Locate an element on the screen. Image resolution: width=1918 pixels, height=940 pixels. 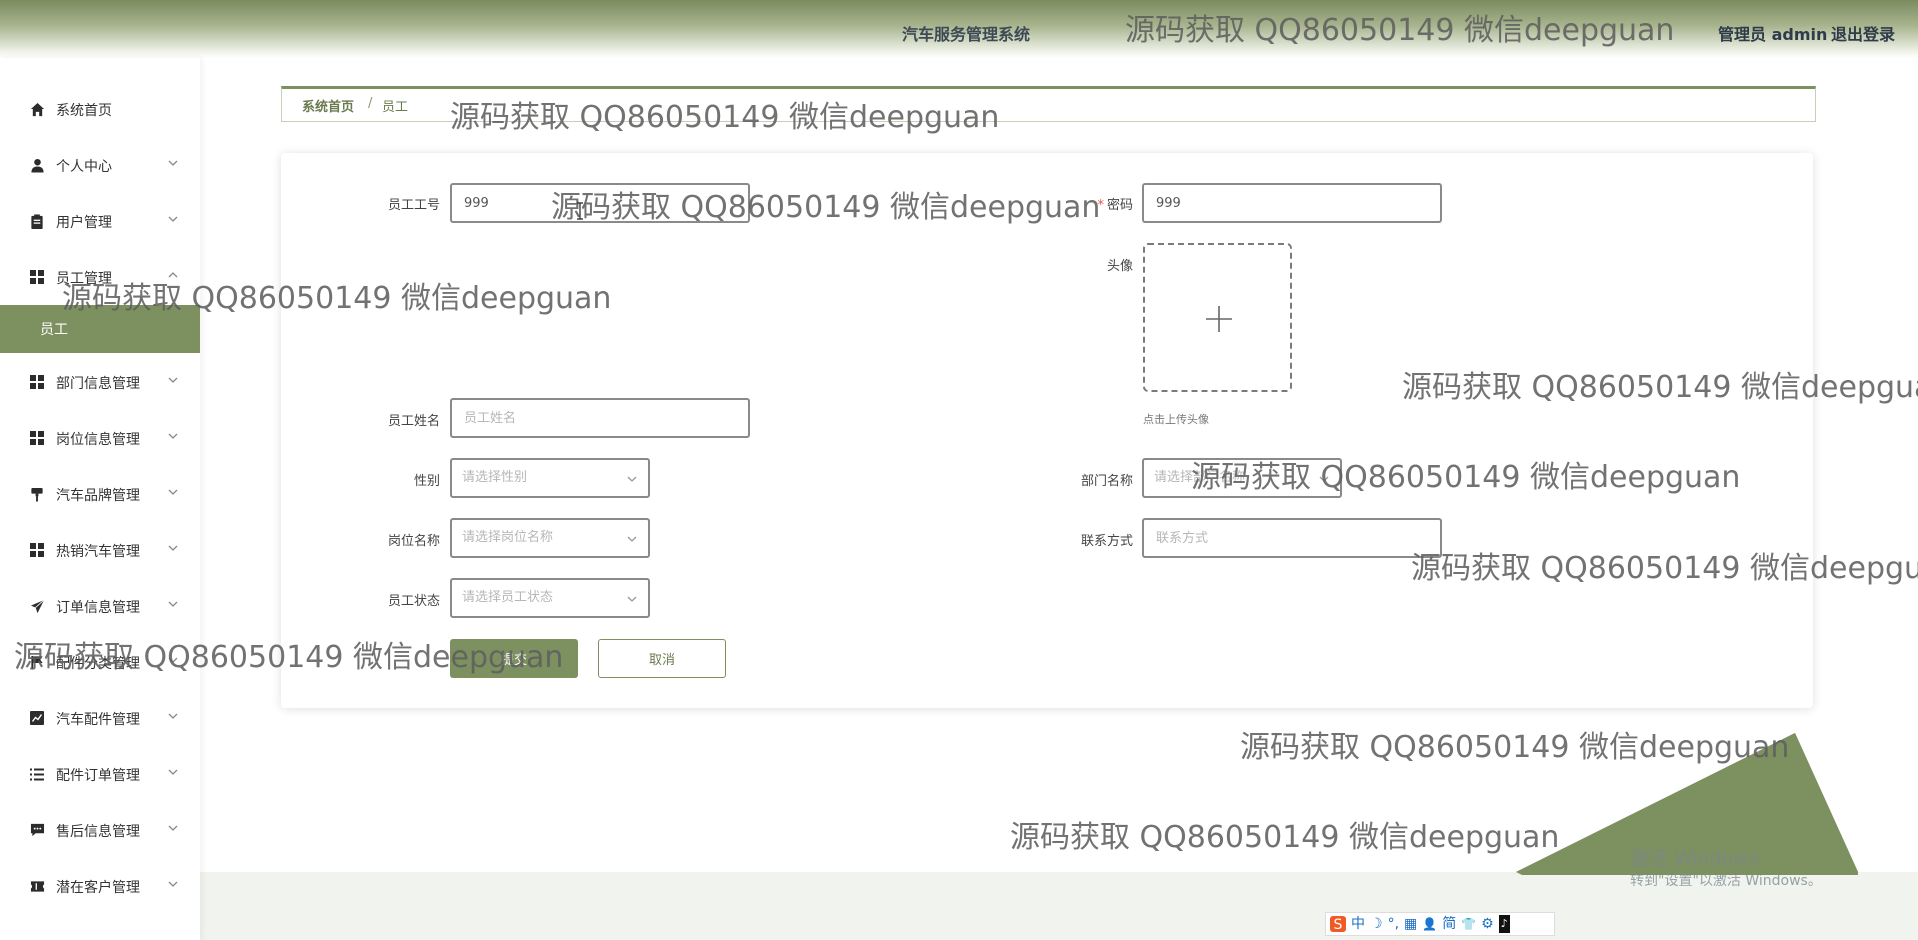
clipboard-icon is located at coordinates (37, 221).